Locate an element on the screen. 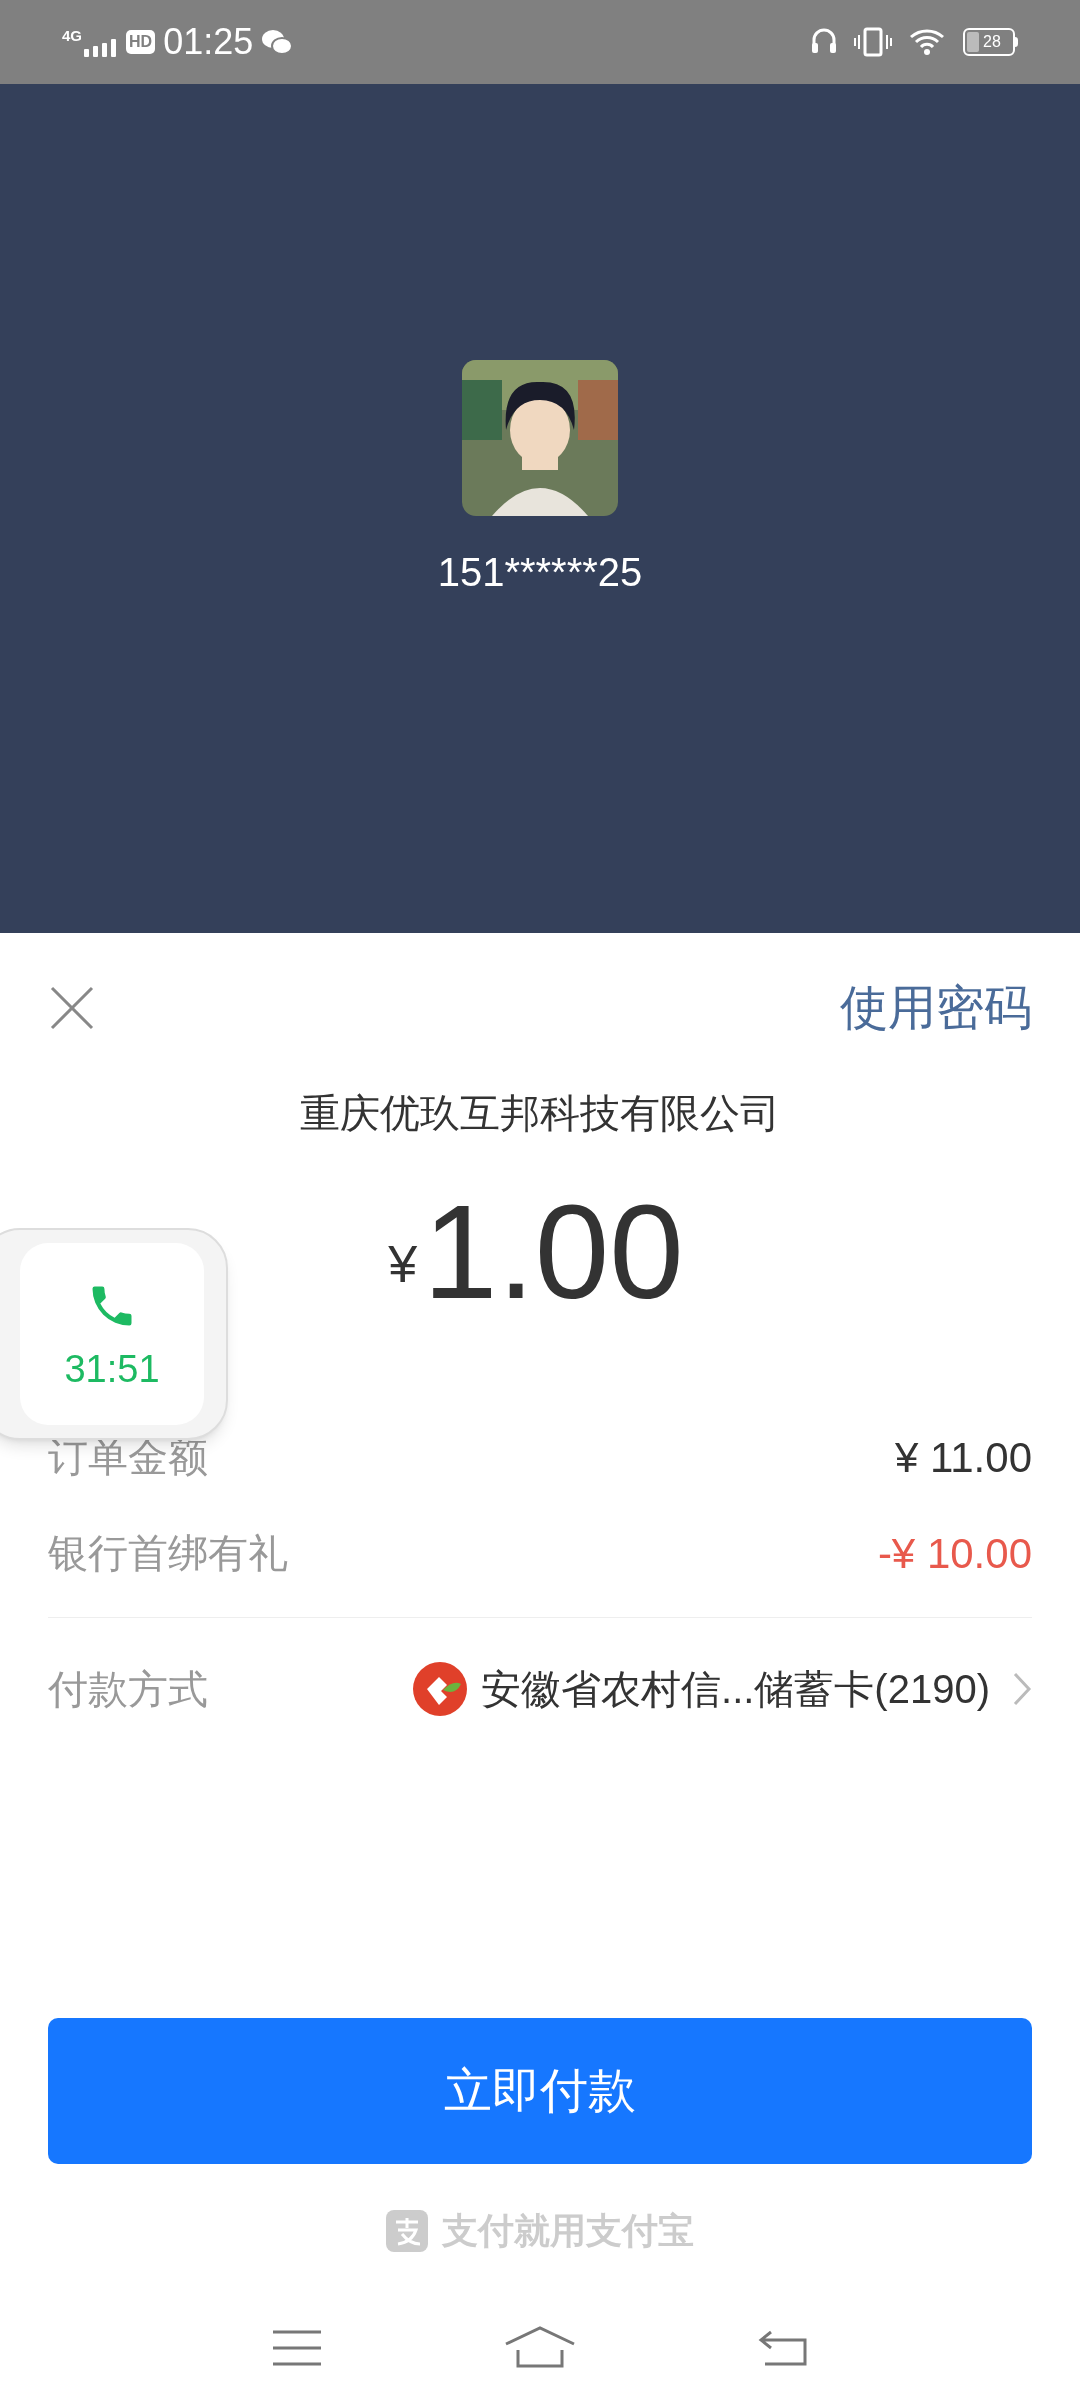  bank-card-name: 安徽省农村信...储蓄卡(2190) is located at coordinates (735, 1689).